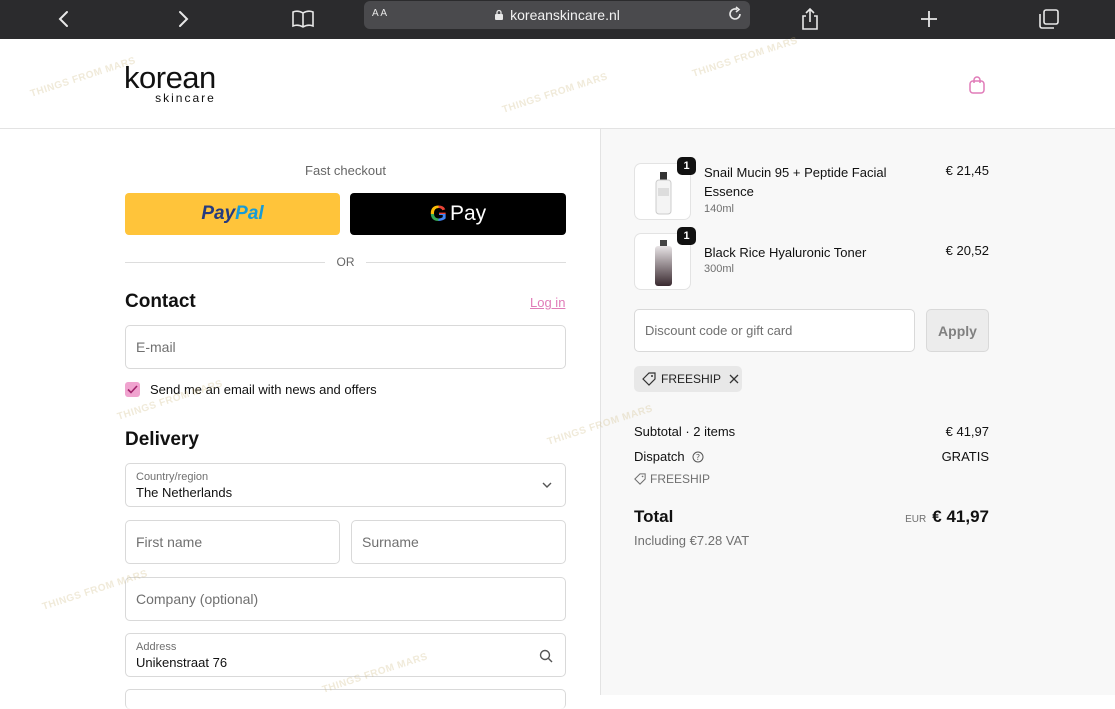 This screenshot has width=1115, height=709. I want to click on product-variant: 300ml, so click(719, 269).